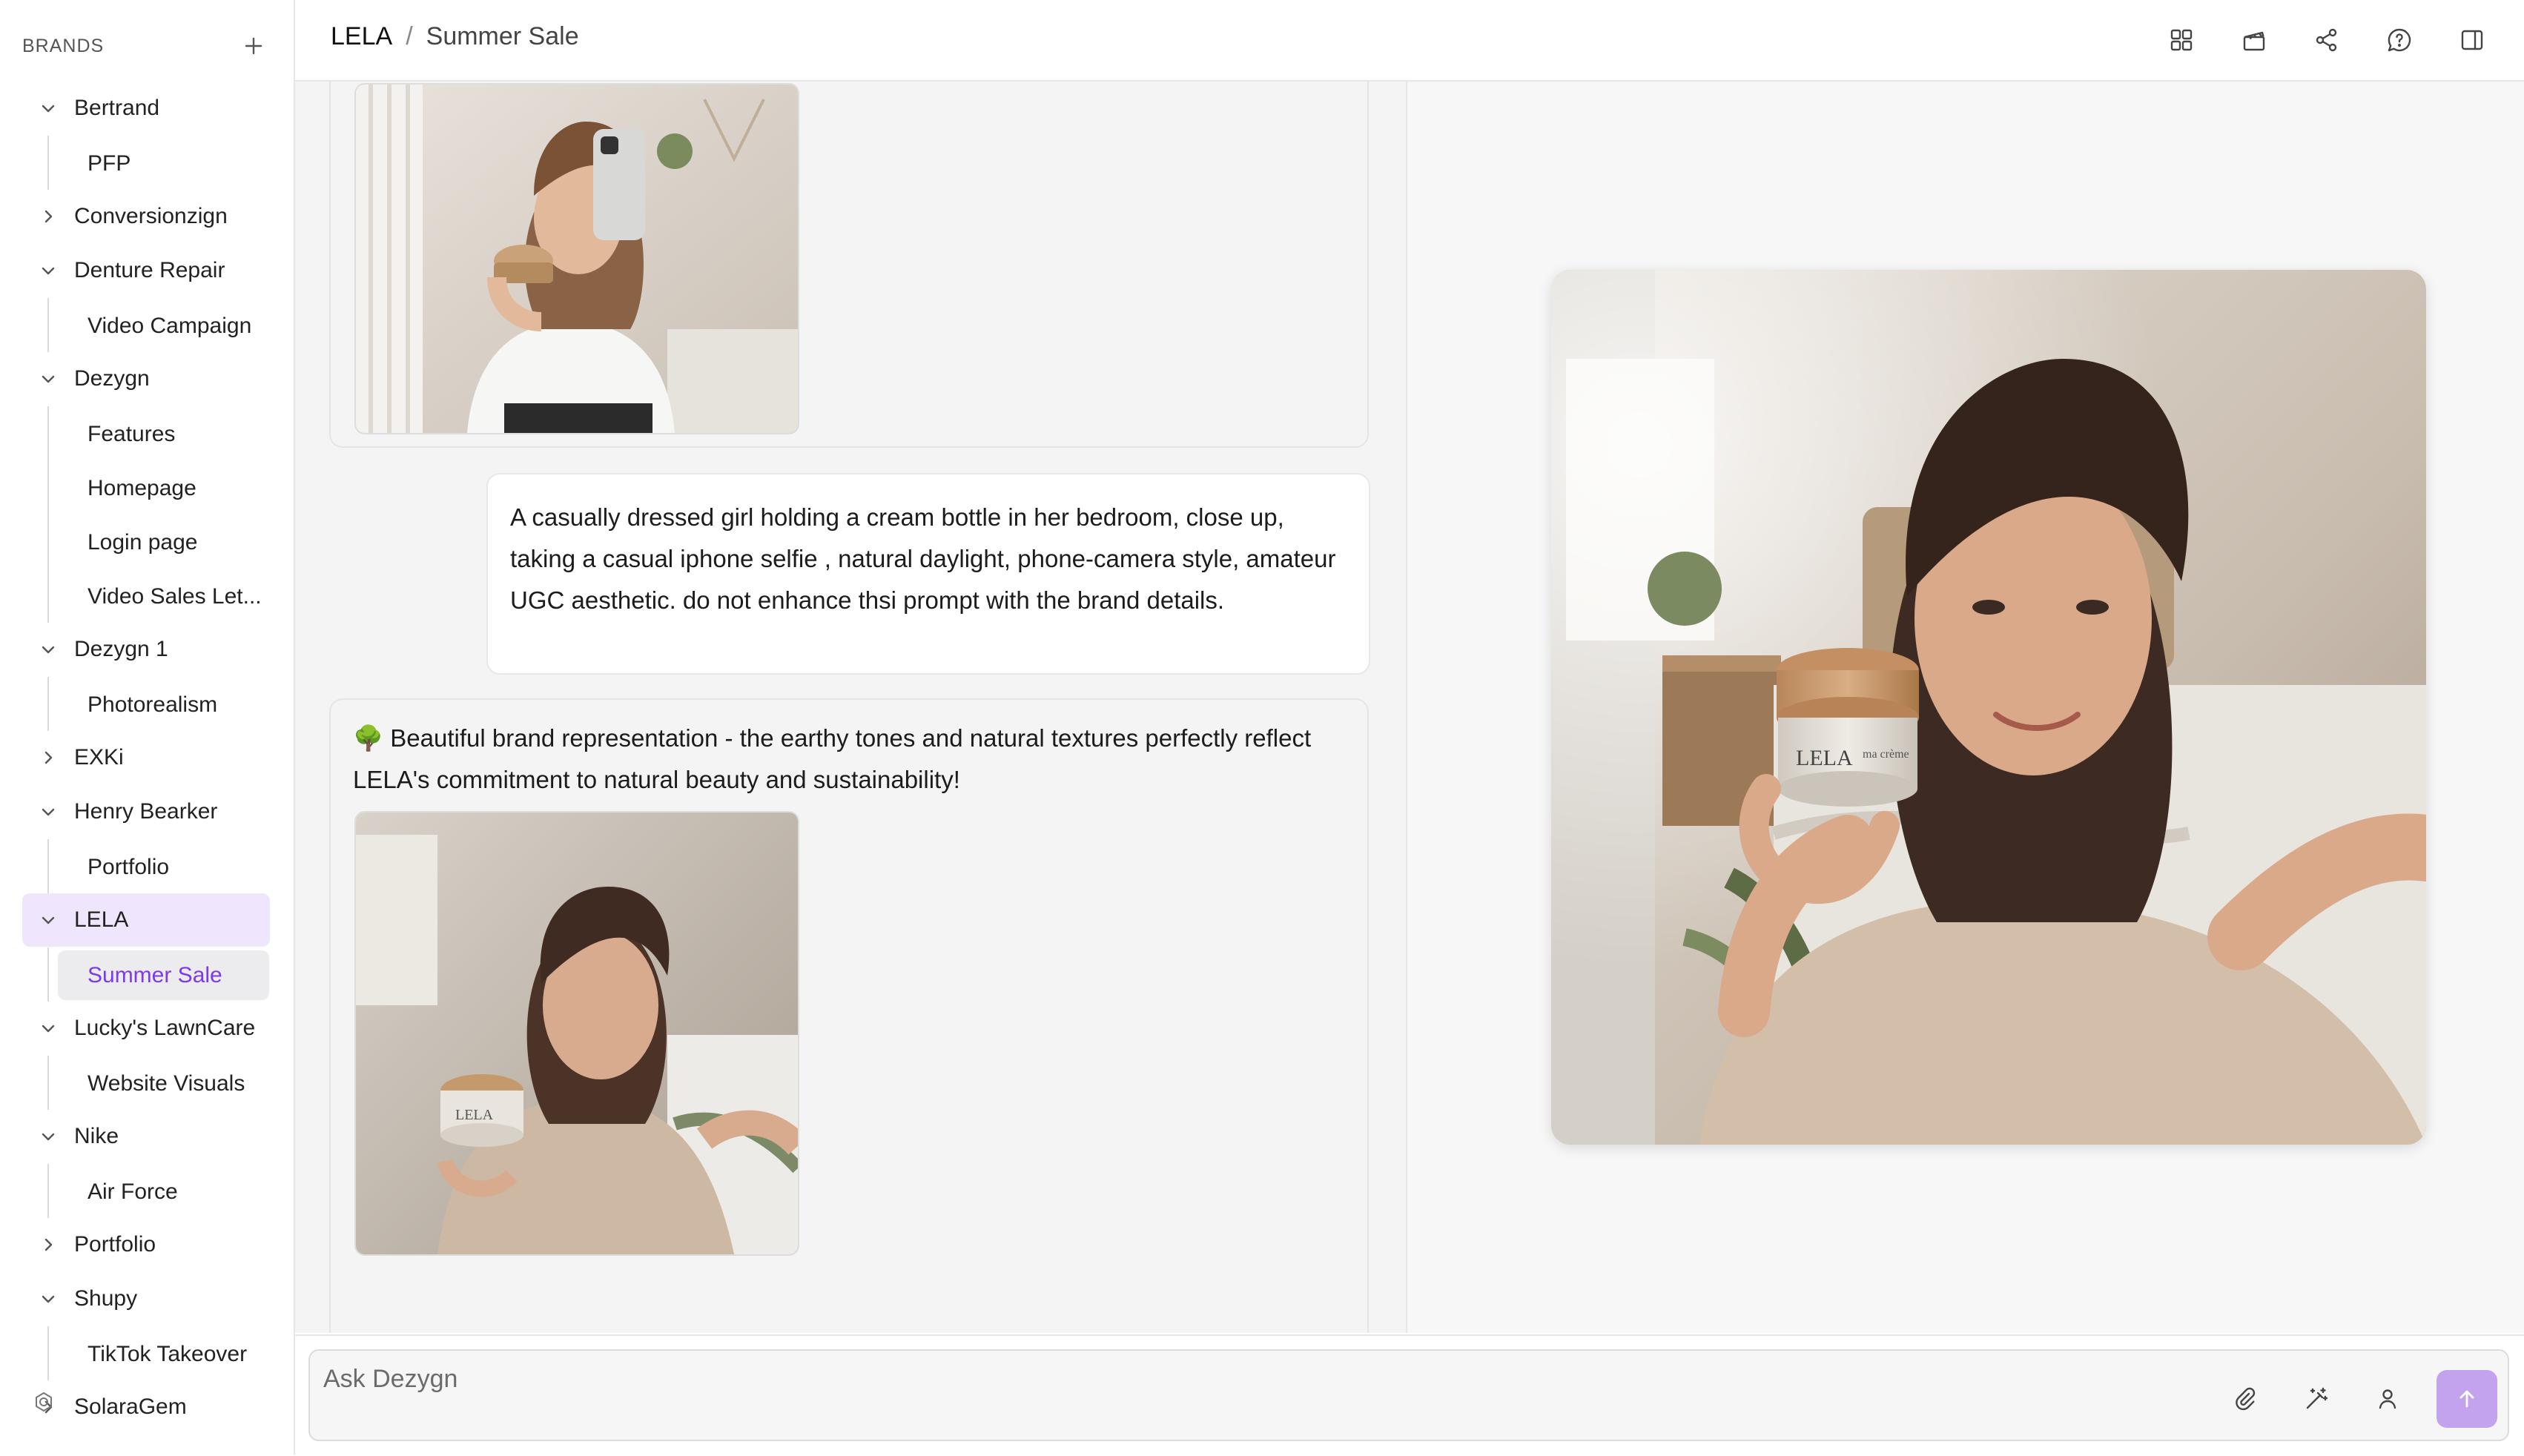 Image resolution: width=2524 pixels, height=1456 pixels. Describe the element at coordinates (141, 488) in the screenshot. I see `sidebar-project-label: Homepage` at that location.